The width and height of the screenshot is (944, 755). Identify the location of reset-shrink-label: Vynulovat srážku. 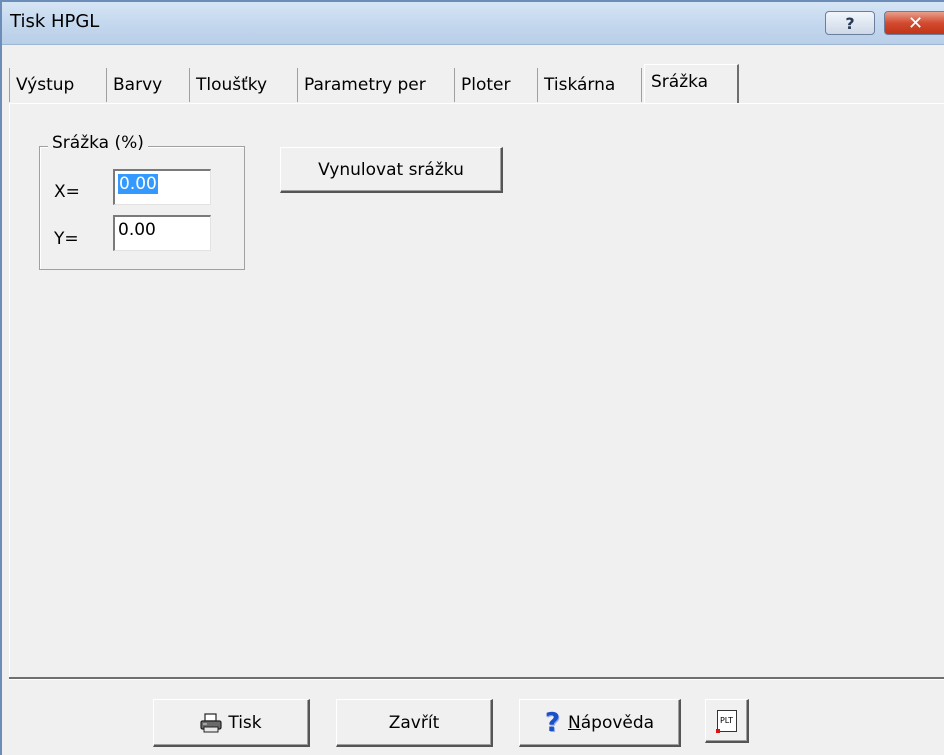
(391, 169).